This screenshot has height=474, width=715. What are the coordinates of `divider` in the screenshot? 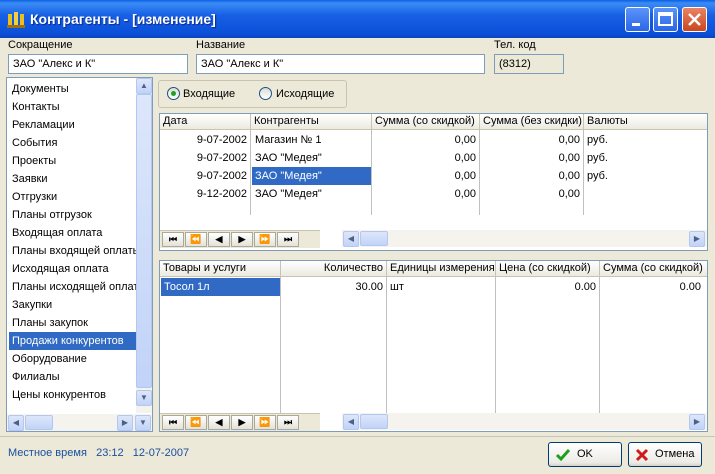 It's located at (357, 436).